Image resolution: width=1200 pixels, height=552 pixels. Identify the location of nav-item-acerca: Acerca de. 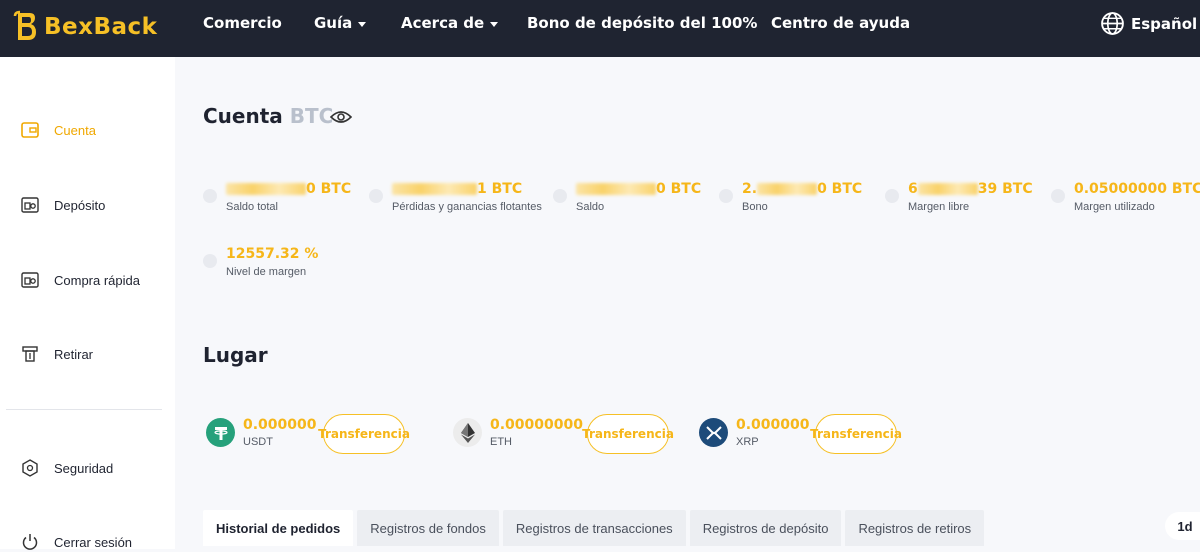
(450, 23).